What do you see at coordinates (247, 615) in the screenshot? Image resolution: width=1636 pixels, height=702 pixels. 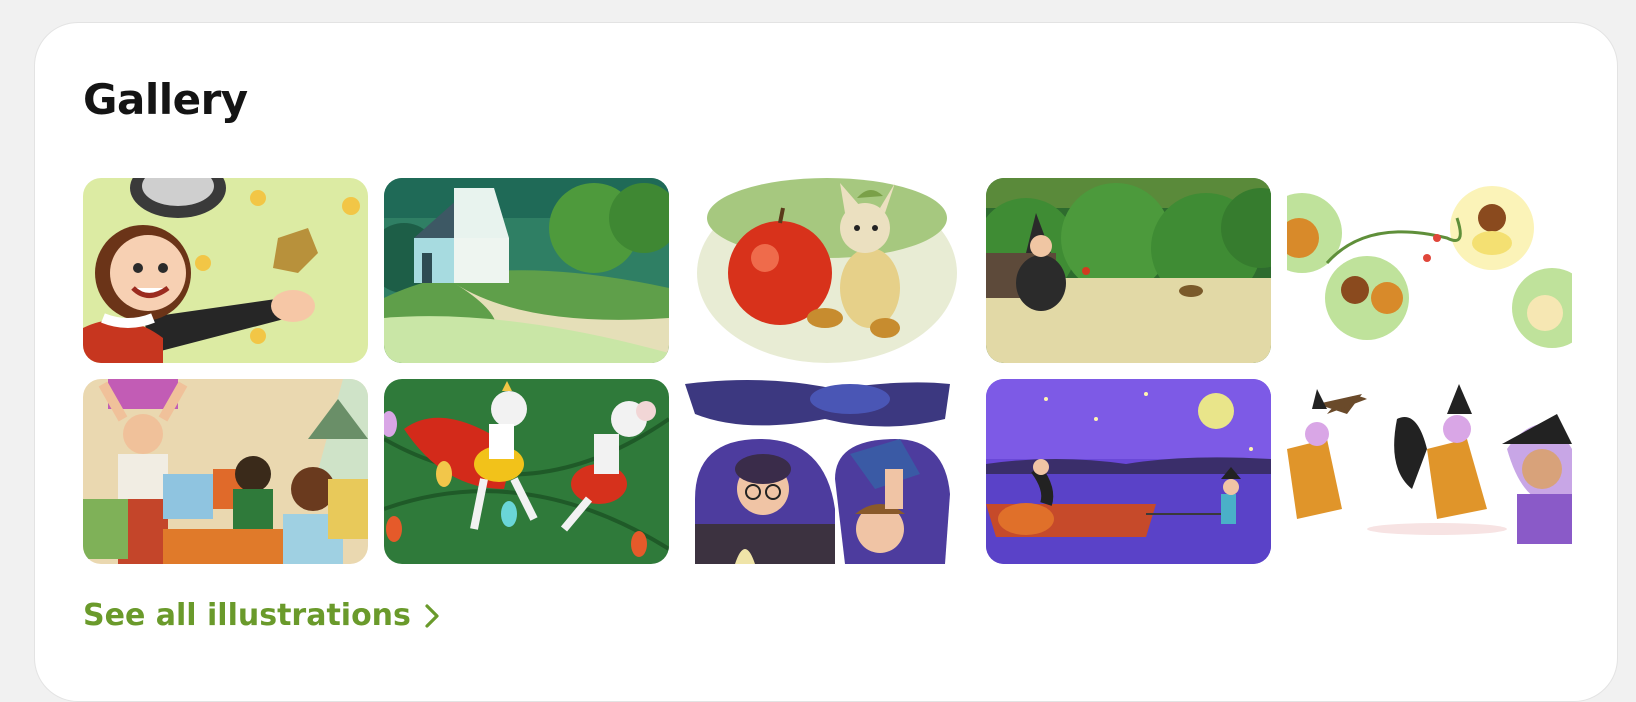 I see `see-all-label: See all illustrations` at bounding box center [247, 615].